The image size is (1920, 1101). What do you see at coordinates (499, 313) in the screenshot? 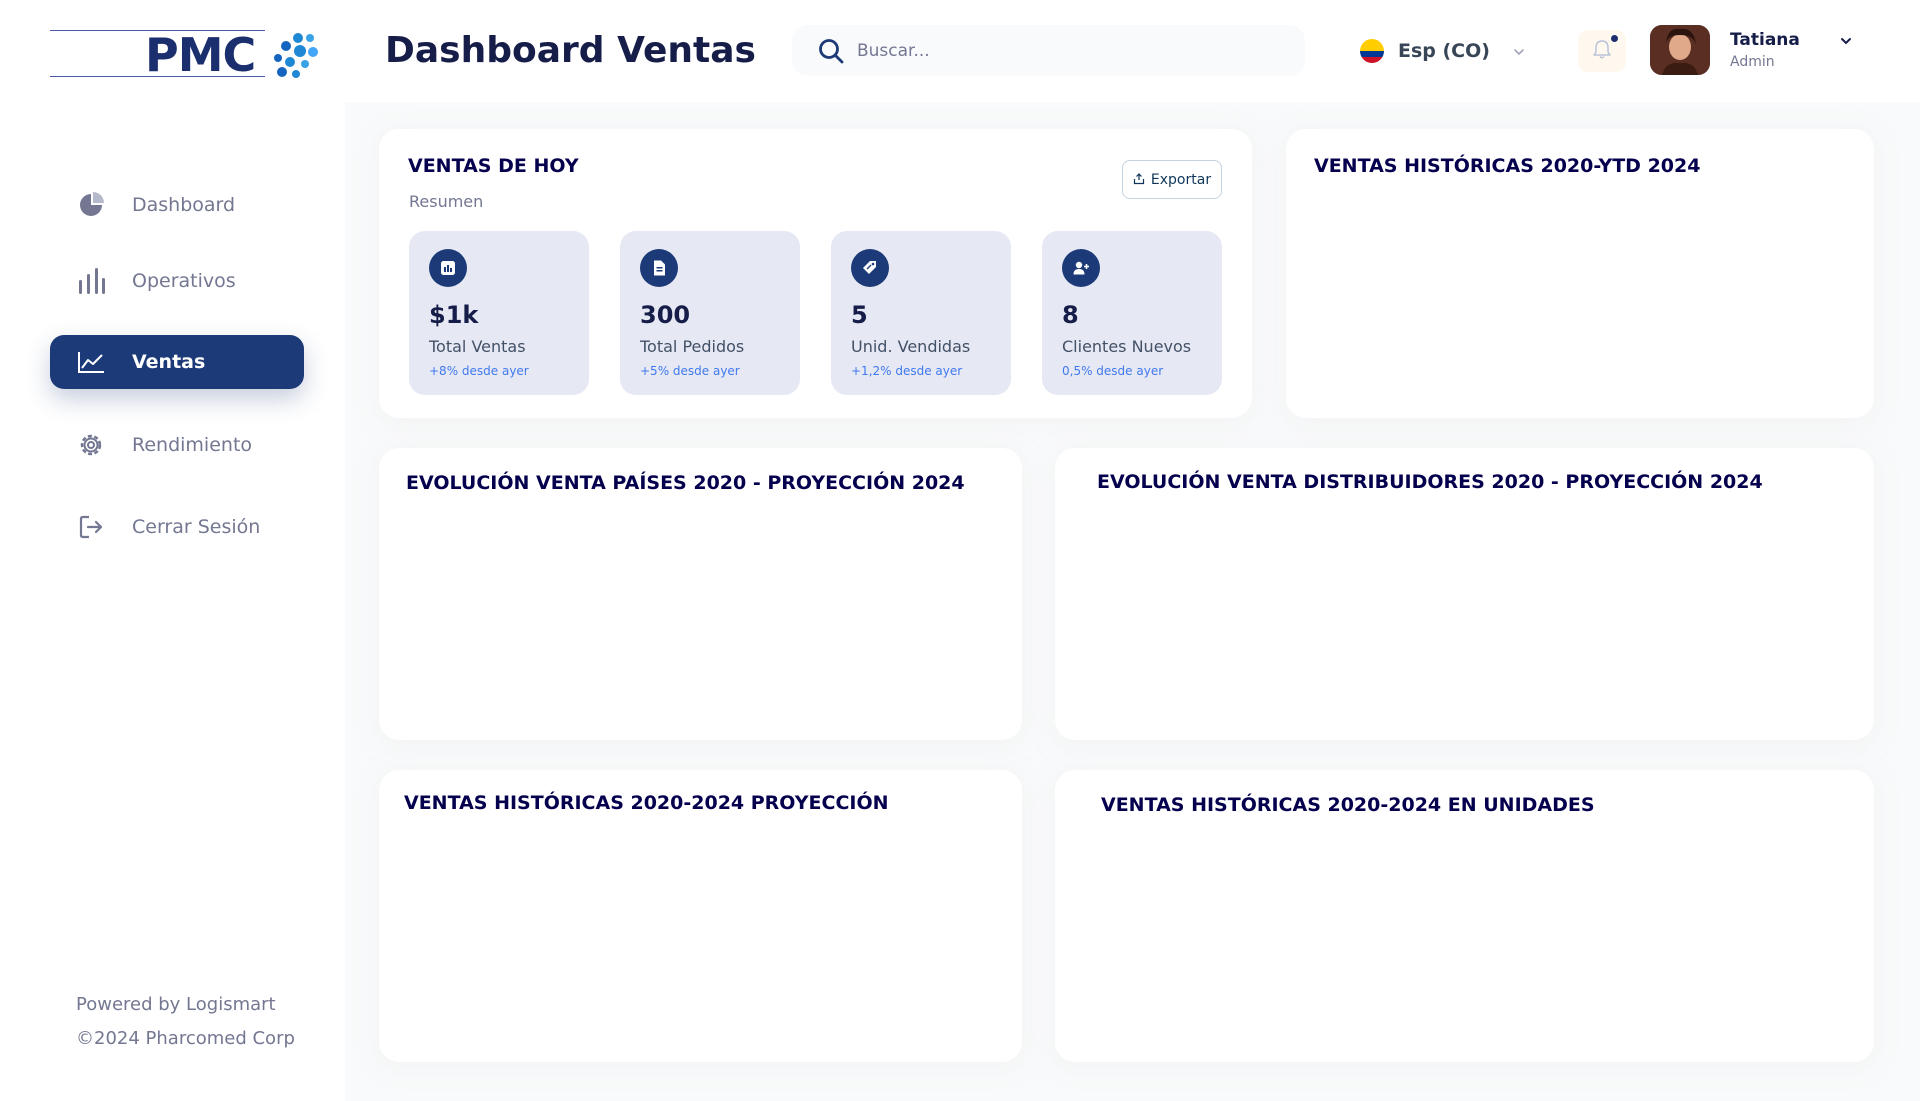
I see `stat-card-total-ventas: $1k Total Ventas +8% desde ayer` at bounding box center [499, 313].